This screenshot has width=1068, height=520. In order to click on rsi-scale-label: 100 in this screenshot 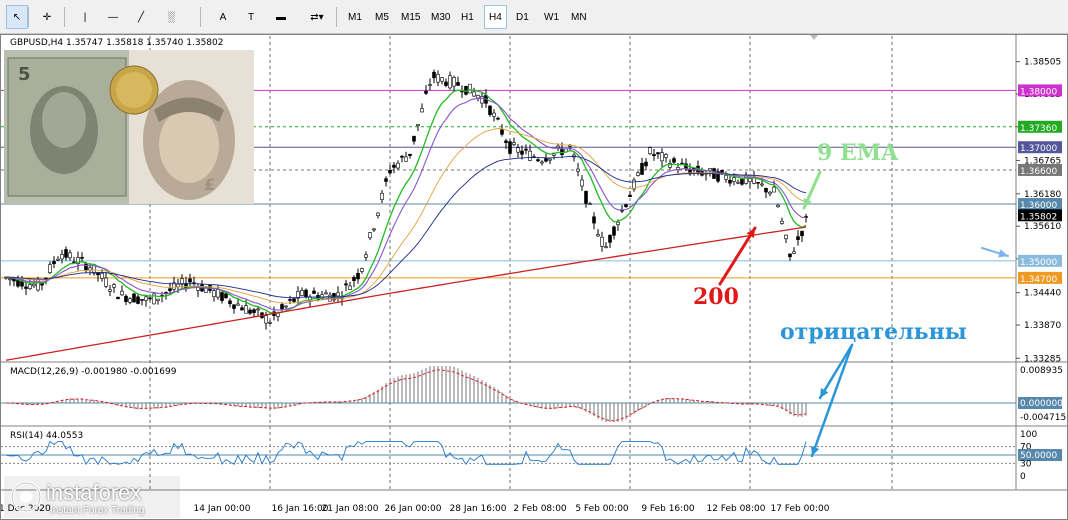, I will do `click(1028, 435)`.